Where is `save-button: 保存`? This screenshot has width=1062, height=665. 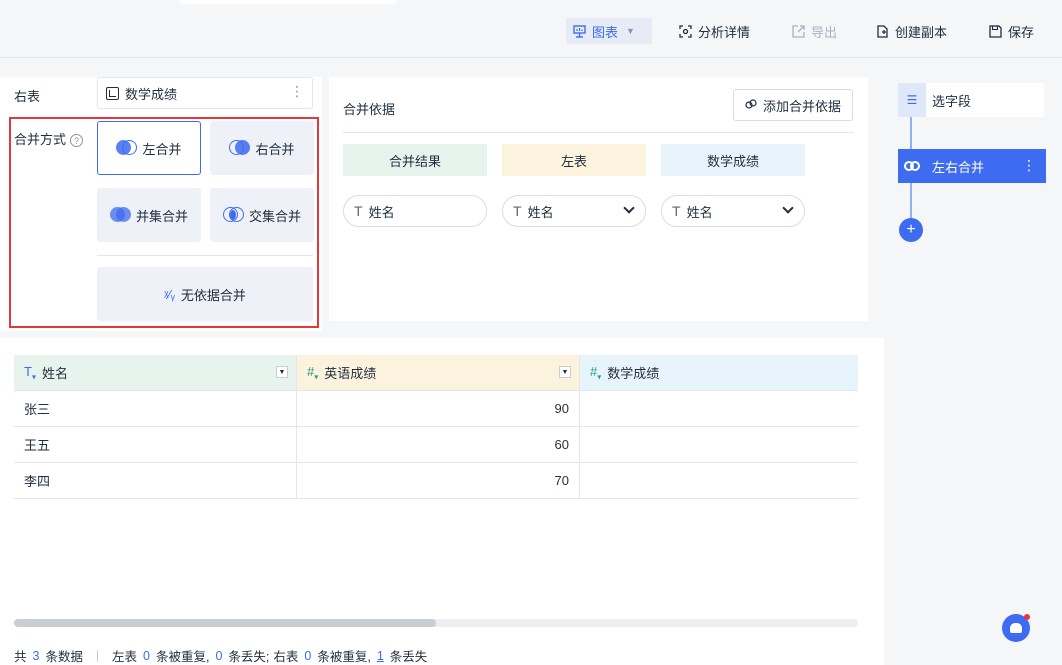
save-button: 保存 is located at coordinates (1011, 31).